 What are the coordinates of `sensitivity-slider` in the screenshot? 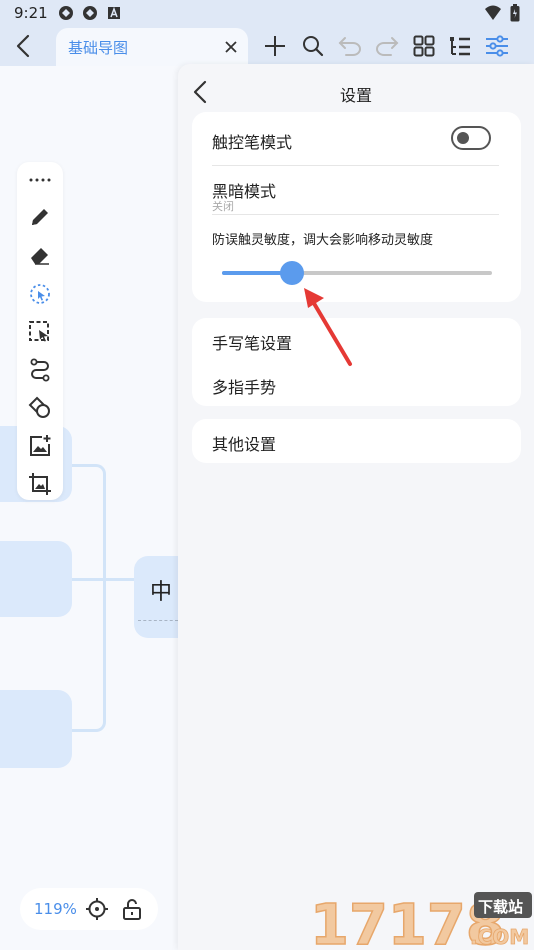 It's located at (357, 273).